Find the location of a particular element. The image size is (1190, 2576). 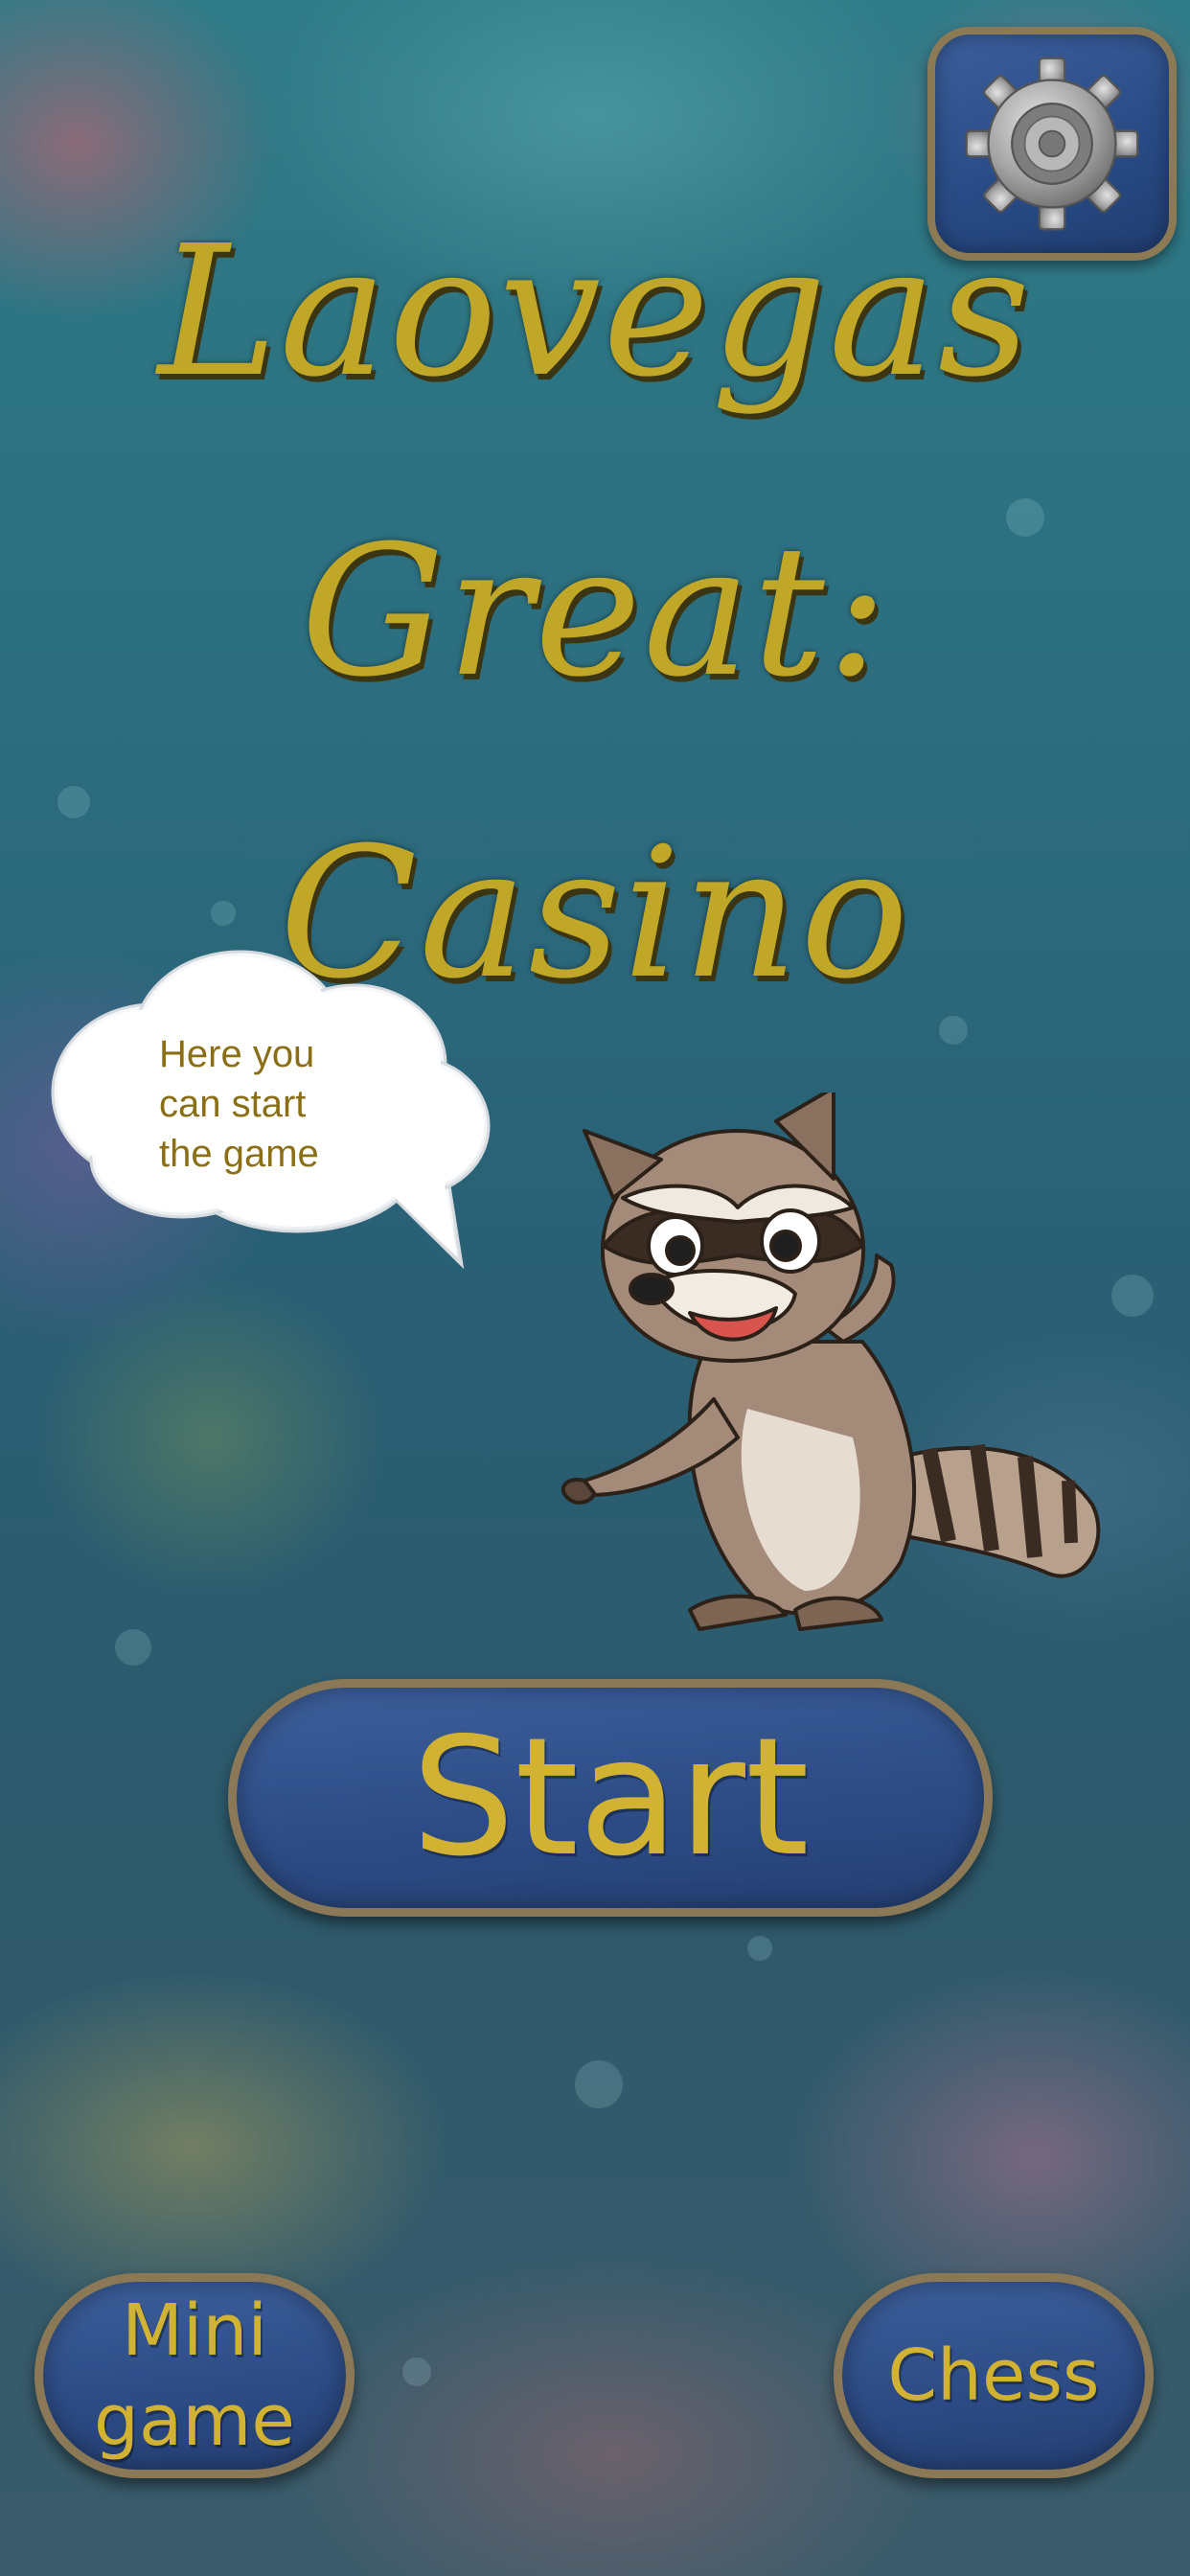

title-line-1: Laovegas is located at coordinates (595, 312).